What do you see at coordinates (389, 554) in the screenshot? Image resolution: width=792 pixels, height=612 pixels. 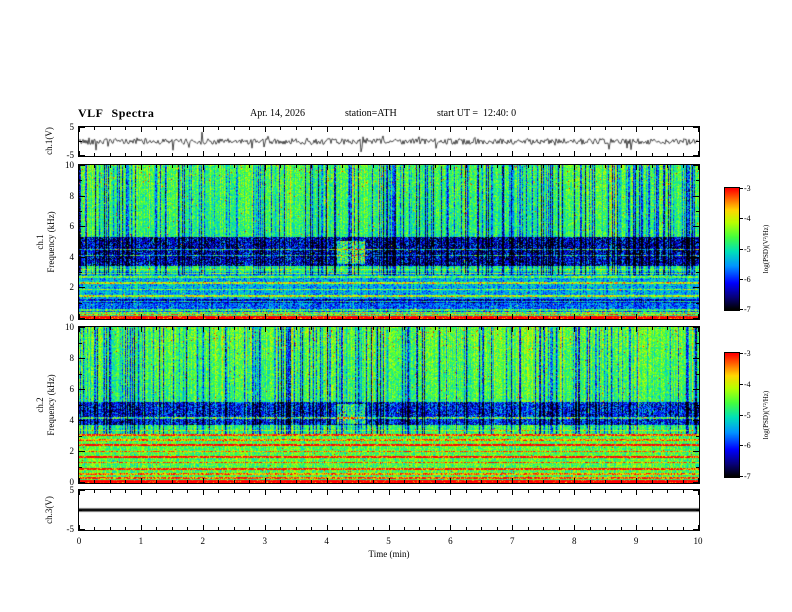 I see `time-axis-label: Time (min)` at bounding box center [389, 554].